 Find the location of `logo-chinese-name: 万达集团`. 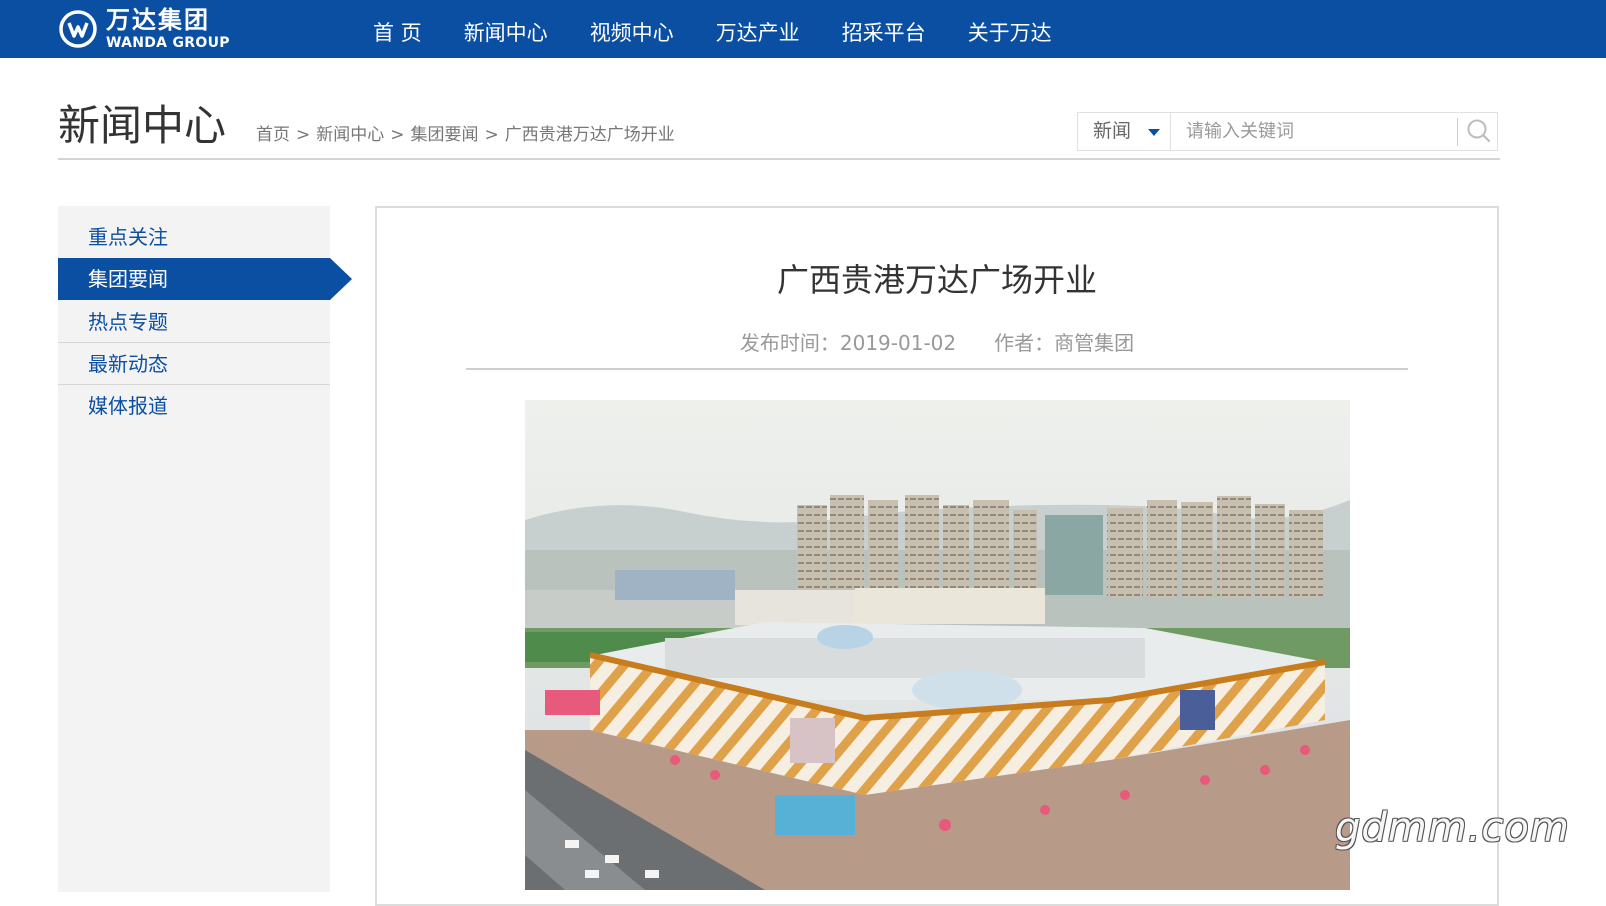

logo-chinese-name: 万达集团 is located at coordinates (158, 20).